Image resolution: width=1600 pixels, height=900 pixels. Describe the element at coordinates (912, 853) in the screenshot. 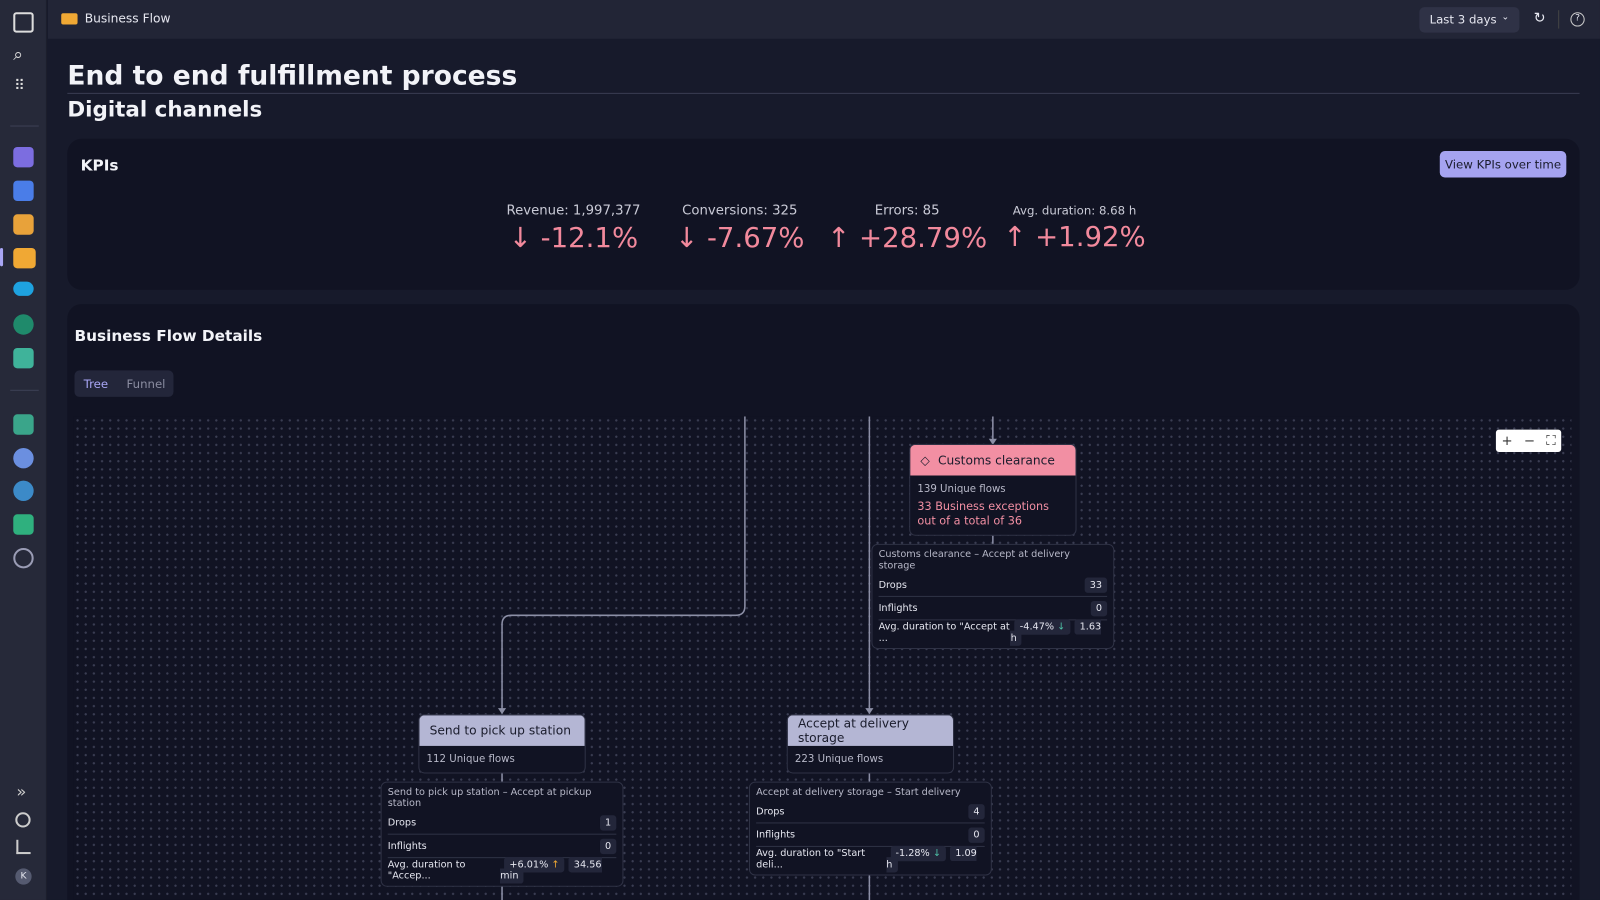

I see `duration-change: -1.28%` at that location.